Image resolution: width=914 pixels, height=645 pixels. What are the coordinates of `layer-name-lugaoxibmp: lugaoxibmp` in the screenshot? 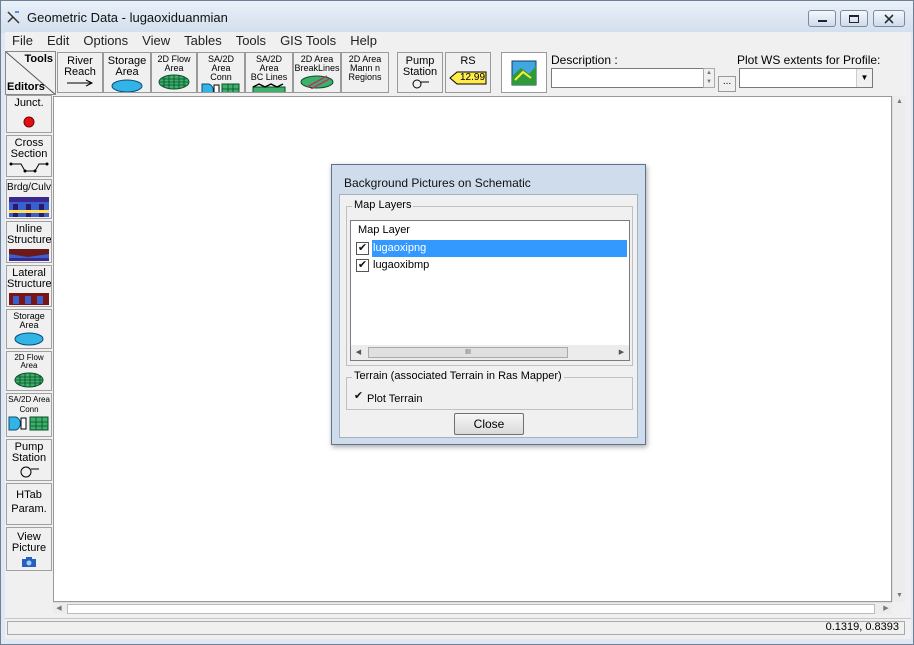 It's located at (401, 265).